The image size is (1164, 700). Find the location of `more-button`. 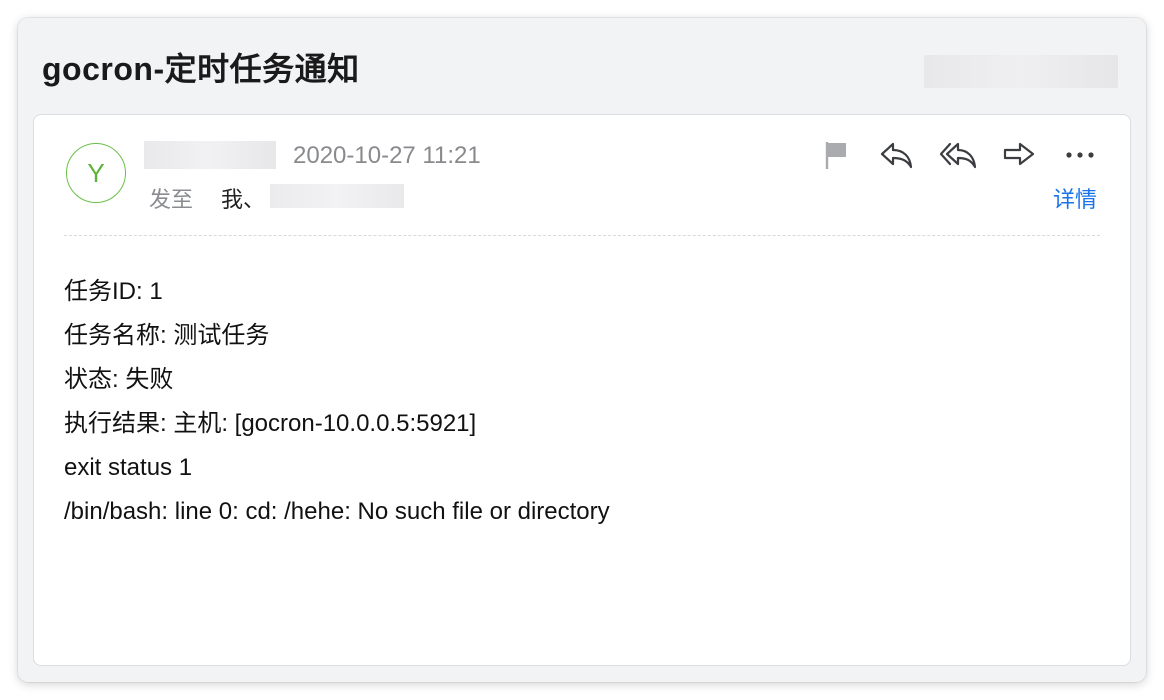

more-button is located at coordinates (1080, 155).